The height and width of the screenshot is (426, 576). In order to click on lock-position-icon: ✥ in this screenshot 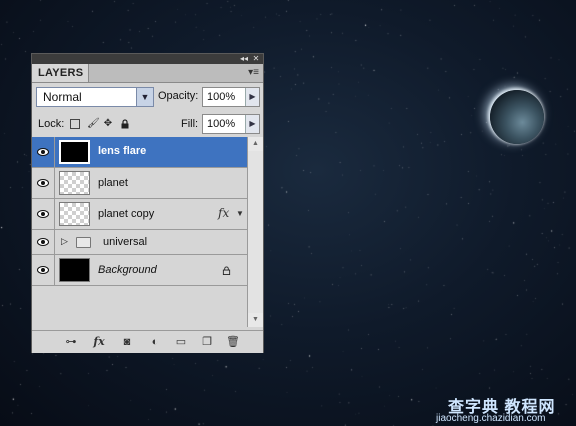, I will do `click(108, 124)`.